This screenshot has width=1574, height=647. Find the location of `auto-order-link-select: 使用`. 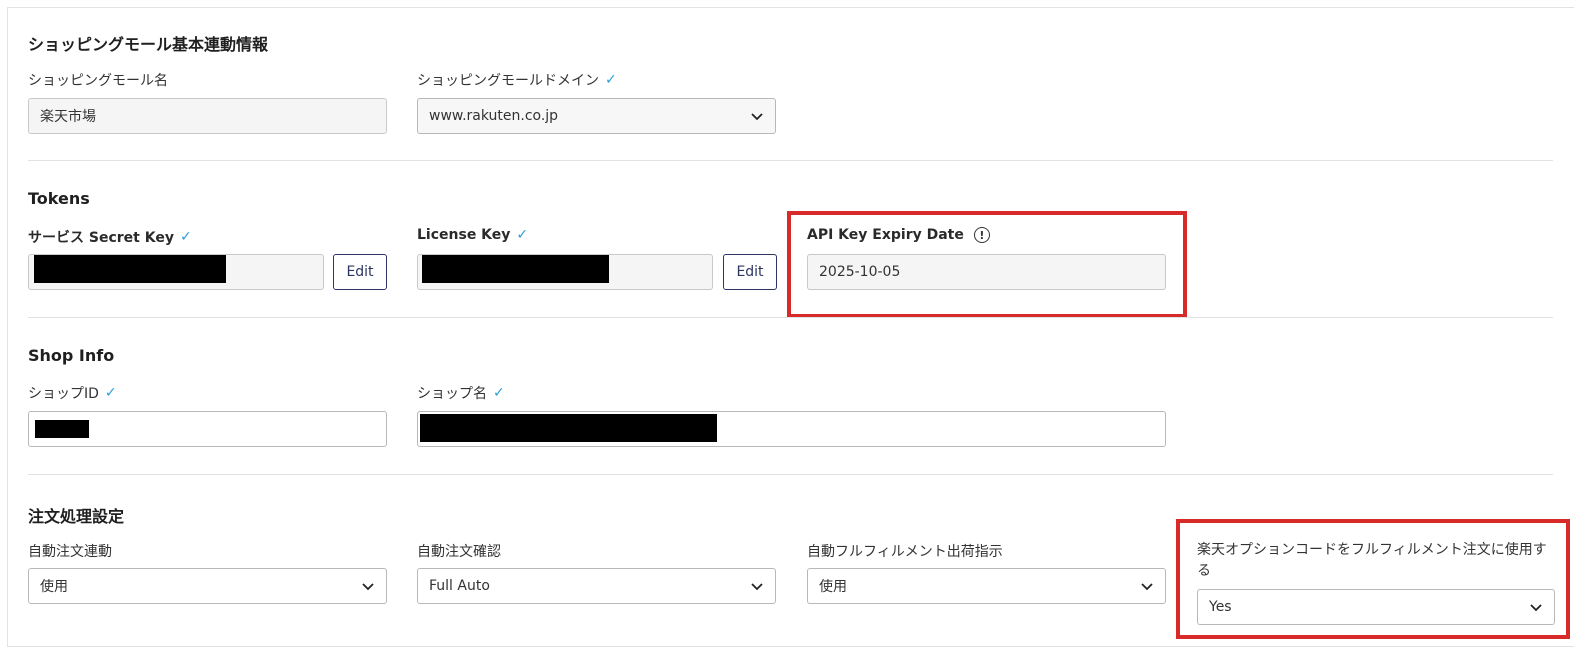

auto-order-link-select: 使用 is located at coordinates (207, 586).